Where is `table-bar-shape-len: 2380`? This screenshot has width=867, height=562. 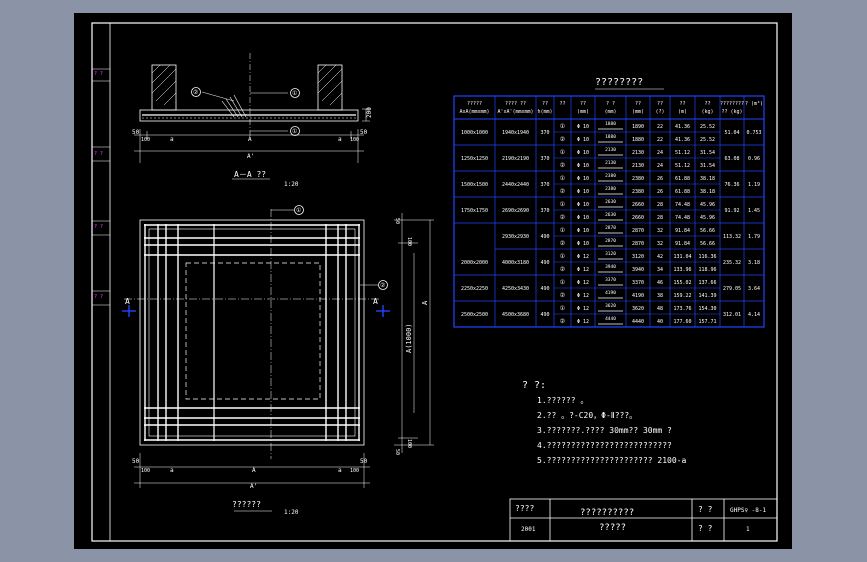 table-bar-shape-len: 2380 is located at coordinates (610, 189).